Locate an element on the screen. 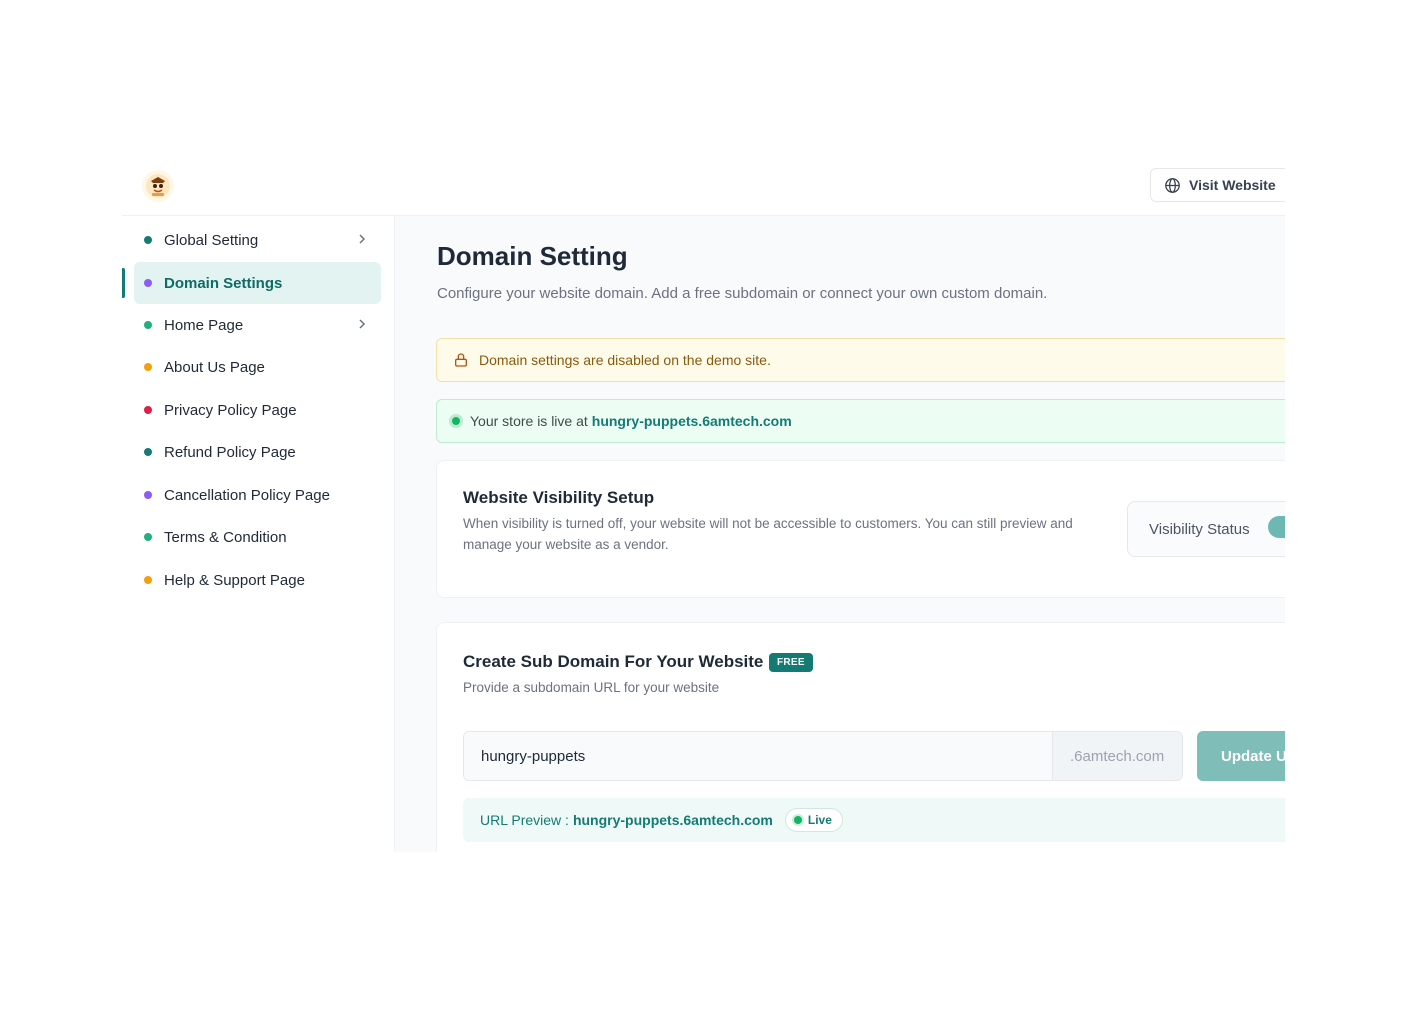 This screenshot has height=1010, width=1408. sidebar-item-label: Global Setting is located at coordinates (211, 240).